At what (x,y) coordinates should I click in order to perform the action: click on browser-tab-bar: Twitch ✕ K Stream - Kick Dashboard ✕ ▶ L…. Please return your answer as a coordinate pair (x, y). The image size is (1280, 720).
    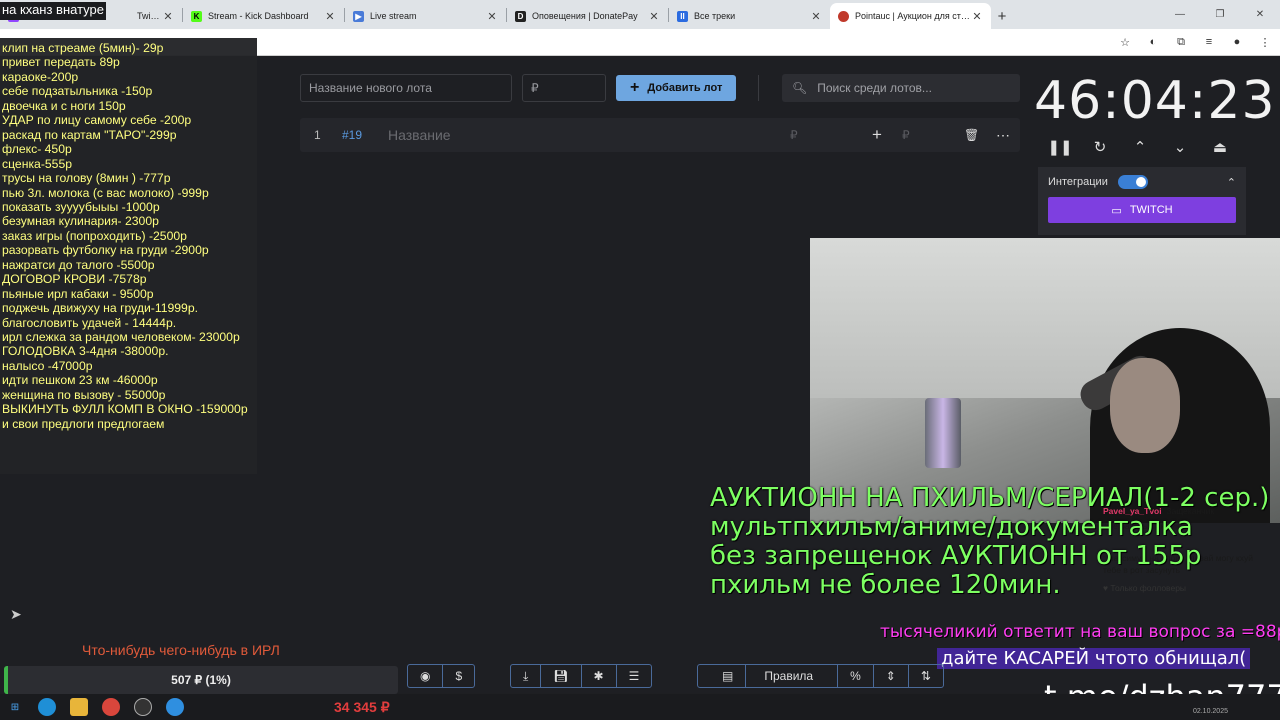
    Looking at the image, I should click on (640, 14).